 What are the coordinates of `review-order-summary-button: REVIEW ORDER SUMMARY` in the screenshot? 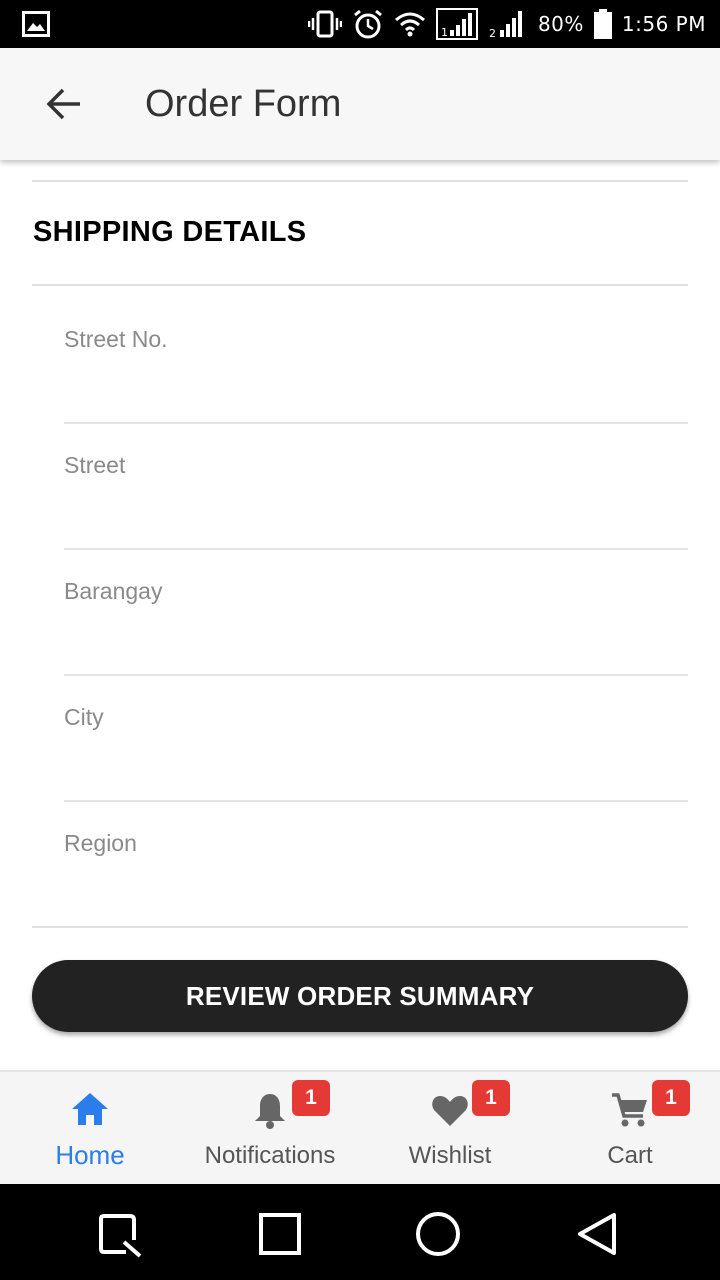 It's located at (360, 996).